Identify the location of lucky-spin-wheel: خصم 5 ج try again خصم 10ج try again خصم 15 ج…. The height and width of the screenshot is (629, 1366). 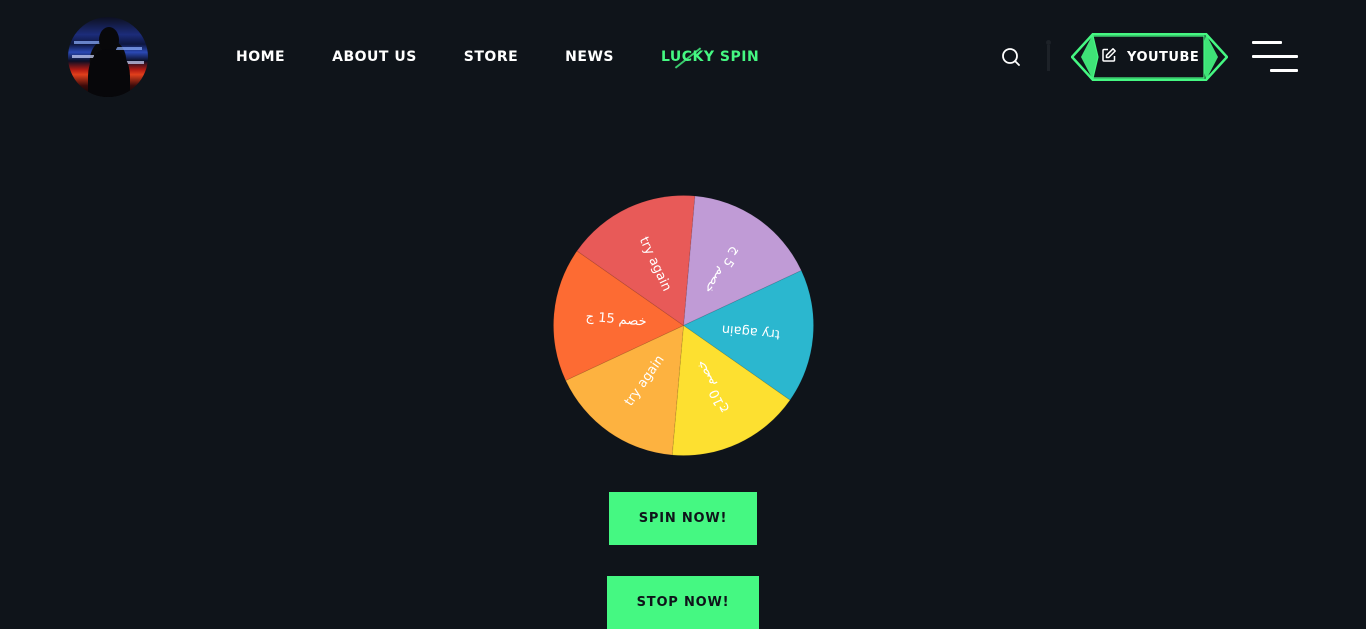
(683, 325).